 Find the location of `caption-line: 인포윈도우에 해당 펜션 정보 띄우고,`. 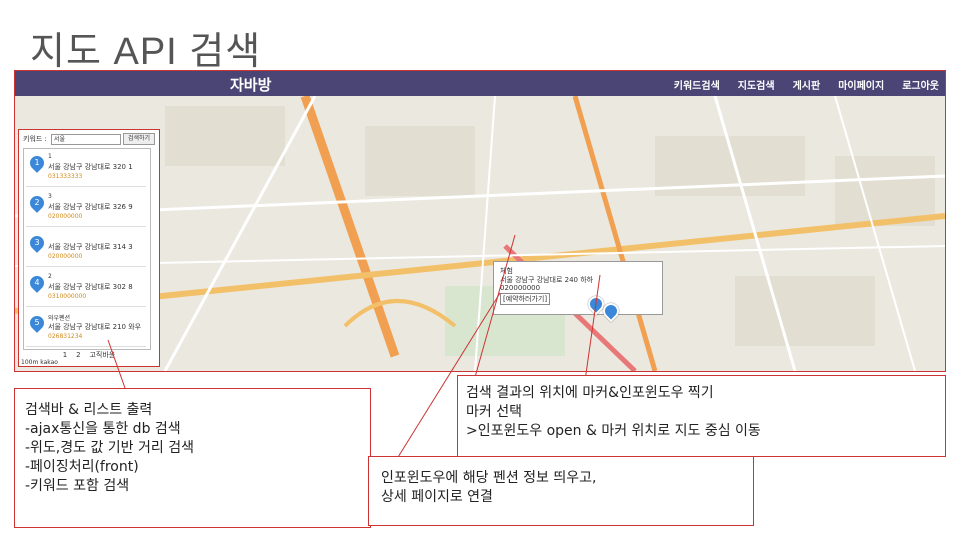

caption-line: 인포윈도우에 해당 펜션 정보 띄우고, is located at coordinates (489, 478).